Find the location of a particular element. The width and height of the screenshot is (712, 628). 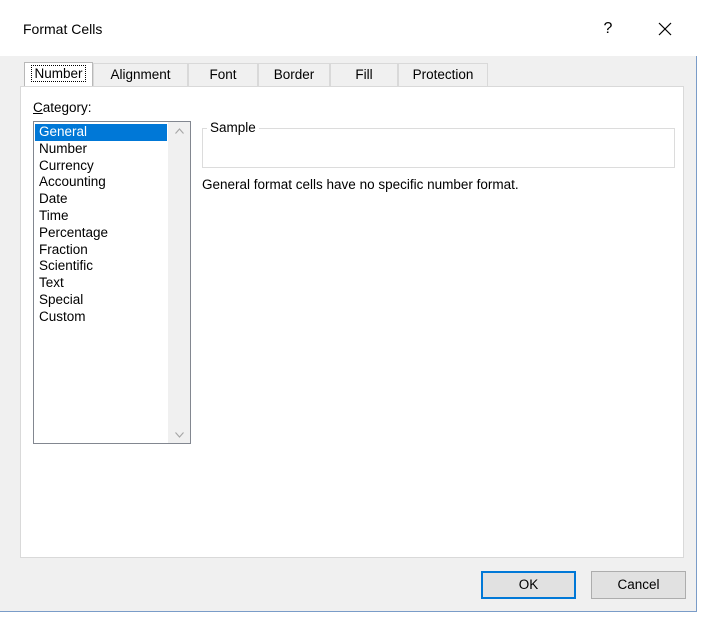

sample-label: Sample is located at coordinates (233, 127).